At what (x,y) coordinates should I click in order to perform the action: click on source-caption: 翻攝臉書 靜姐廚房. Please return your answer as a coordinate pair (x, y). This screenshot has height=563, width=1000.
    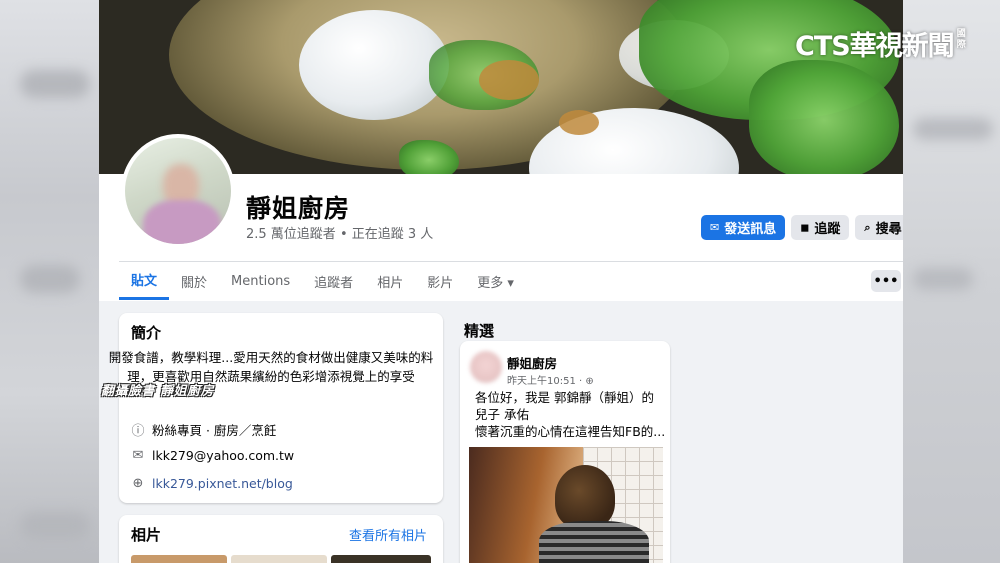
    Looking at the image, I should click on (158, 391).